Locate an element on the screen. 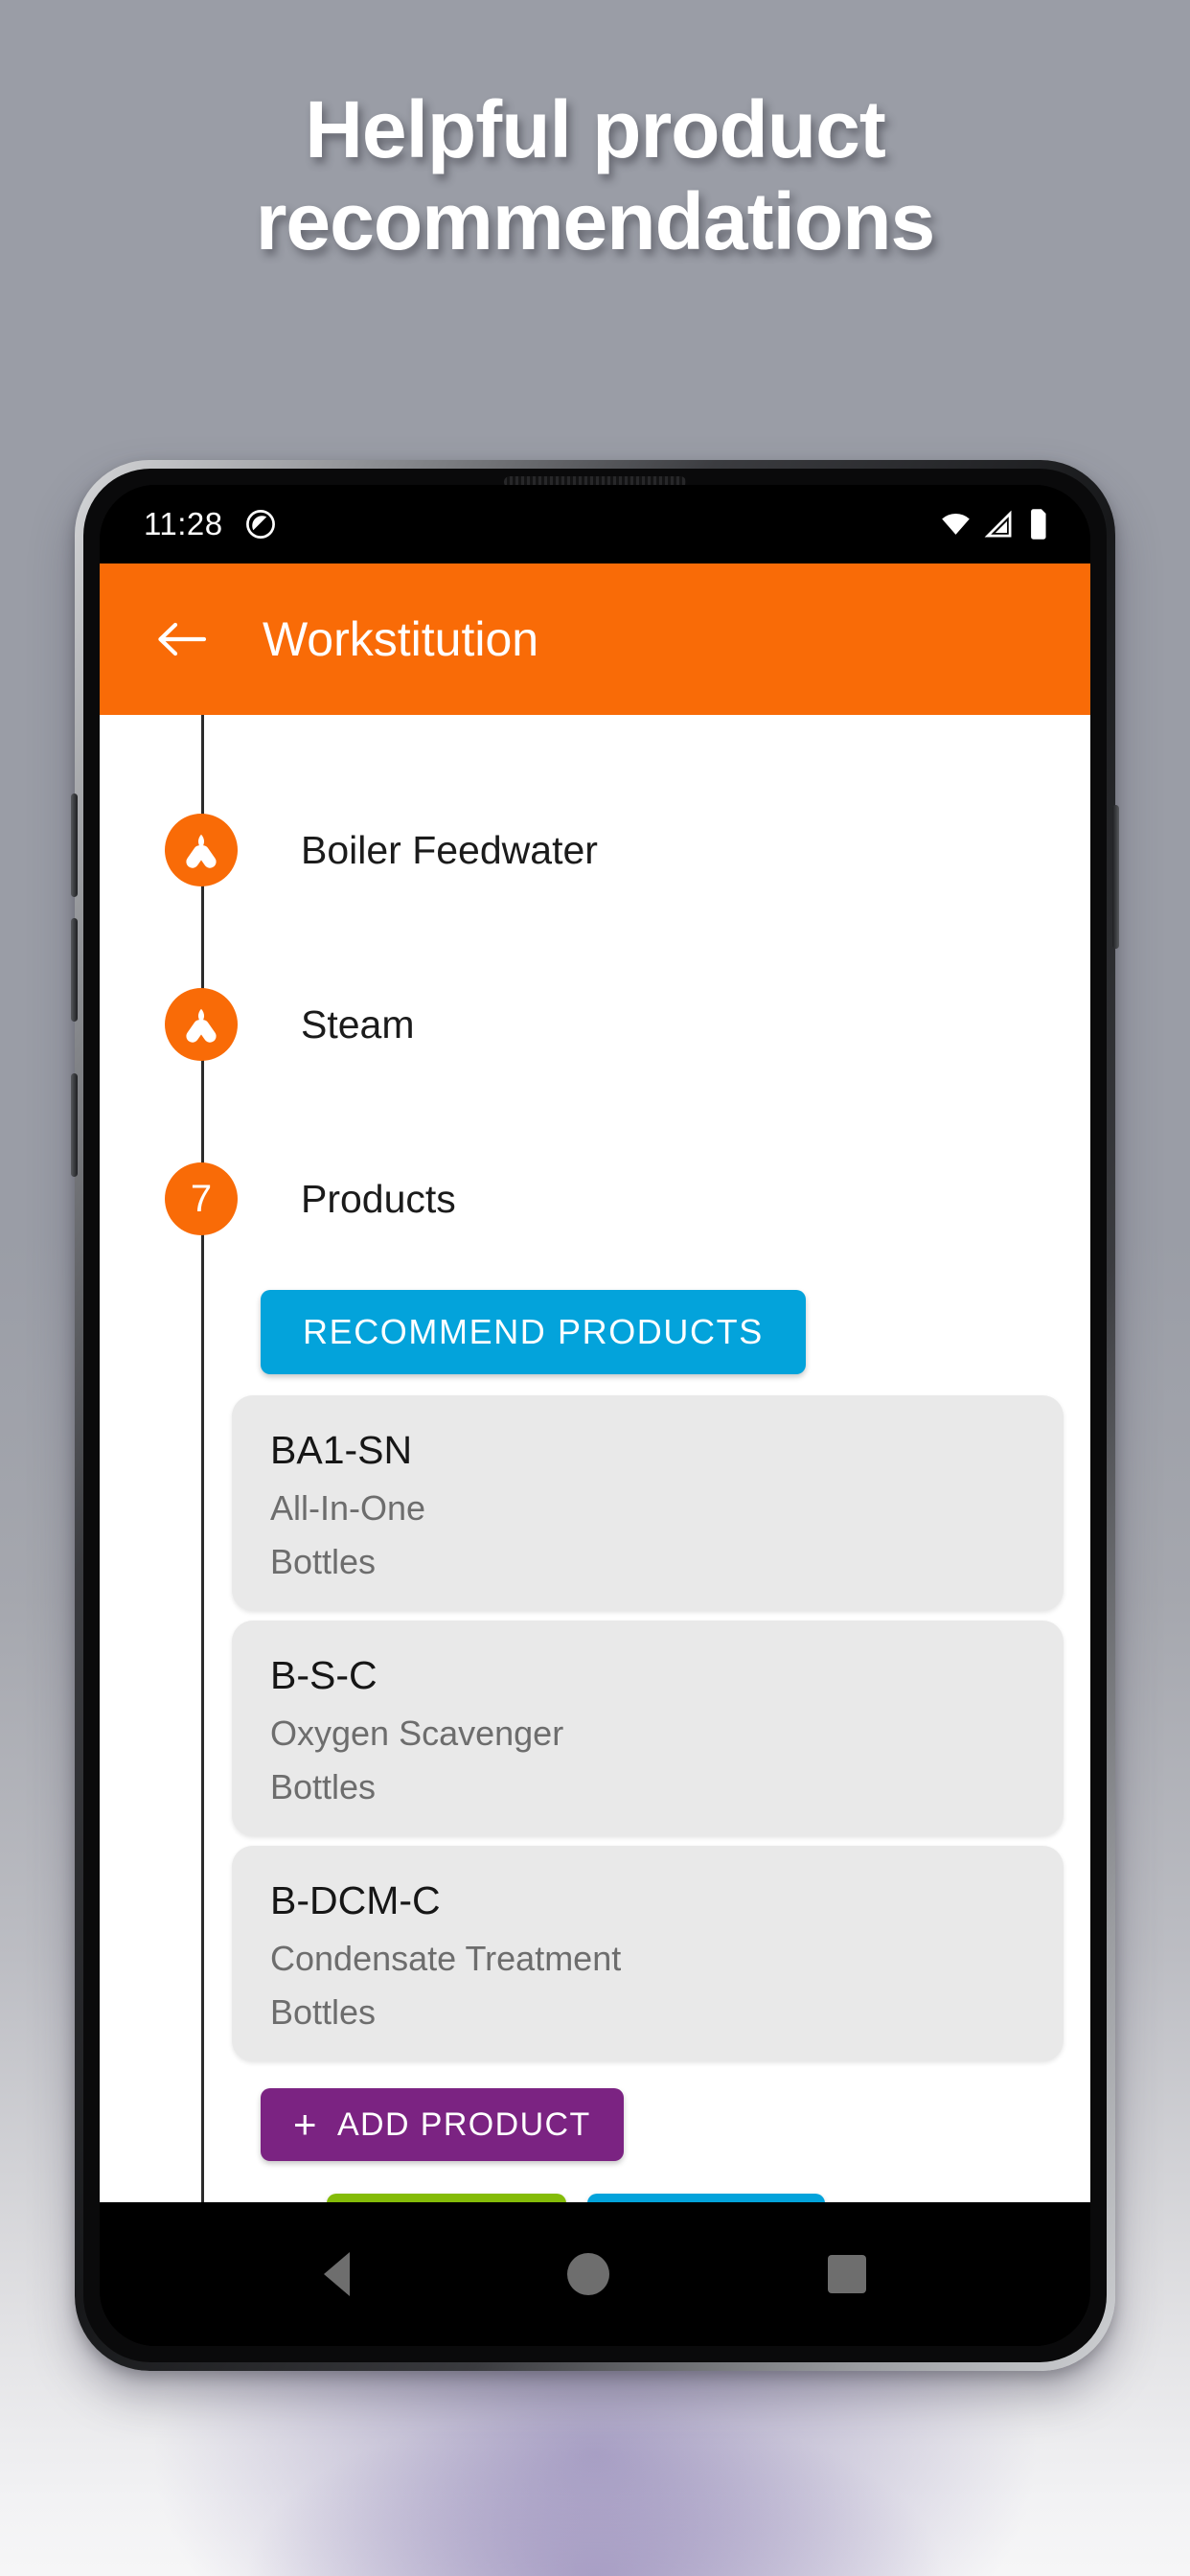 The height and width of the screenshot is (2576, 1190). product-description: All-In-One is located at coordinates (348, 1508).